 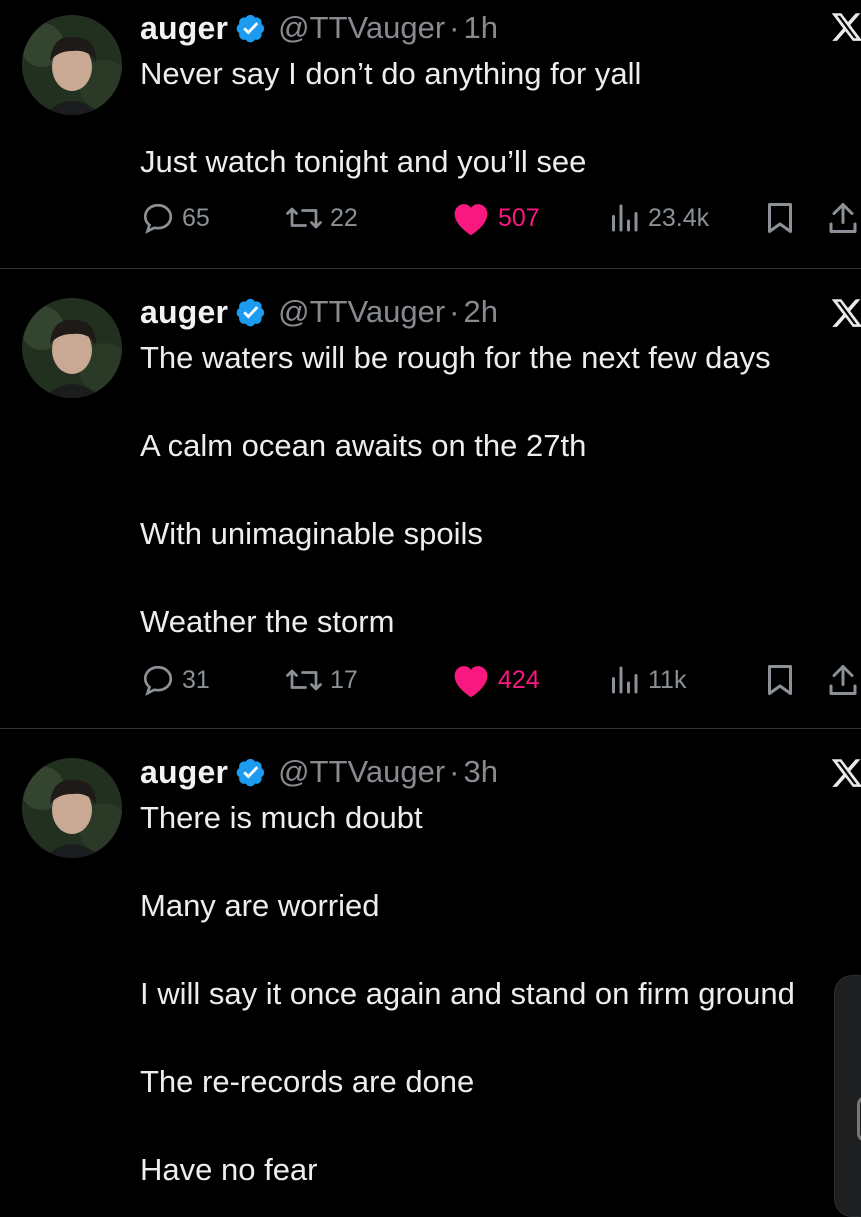 I want to click on tweet-text-line: Have no fear, so click(x=229, y=1169).